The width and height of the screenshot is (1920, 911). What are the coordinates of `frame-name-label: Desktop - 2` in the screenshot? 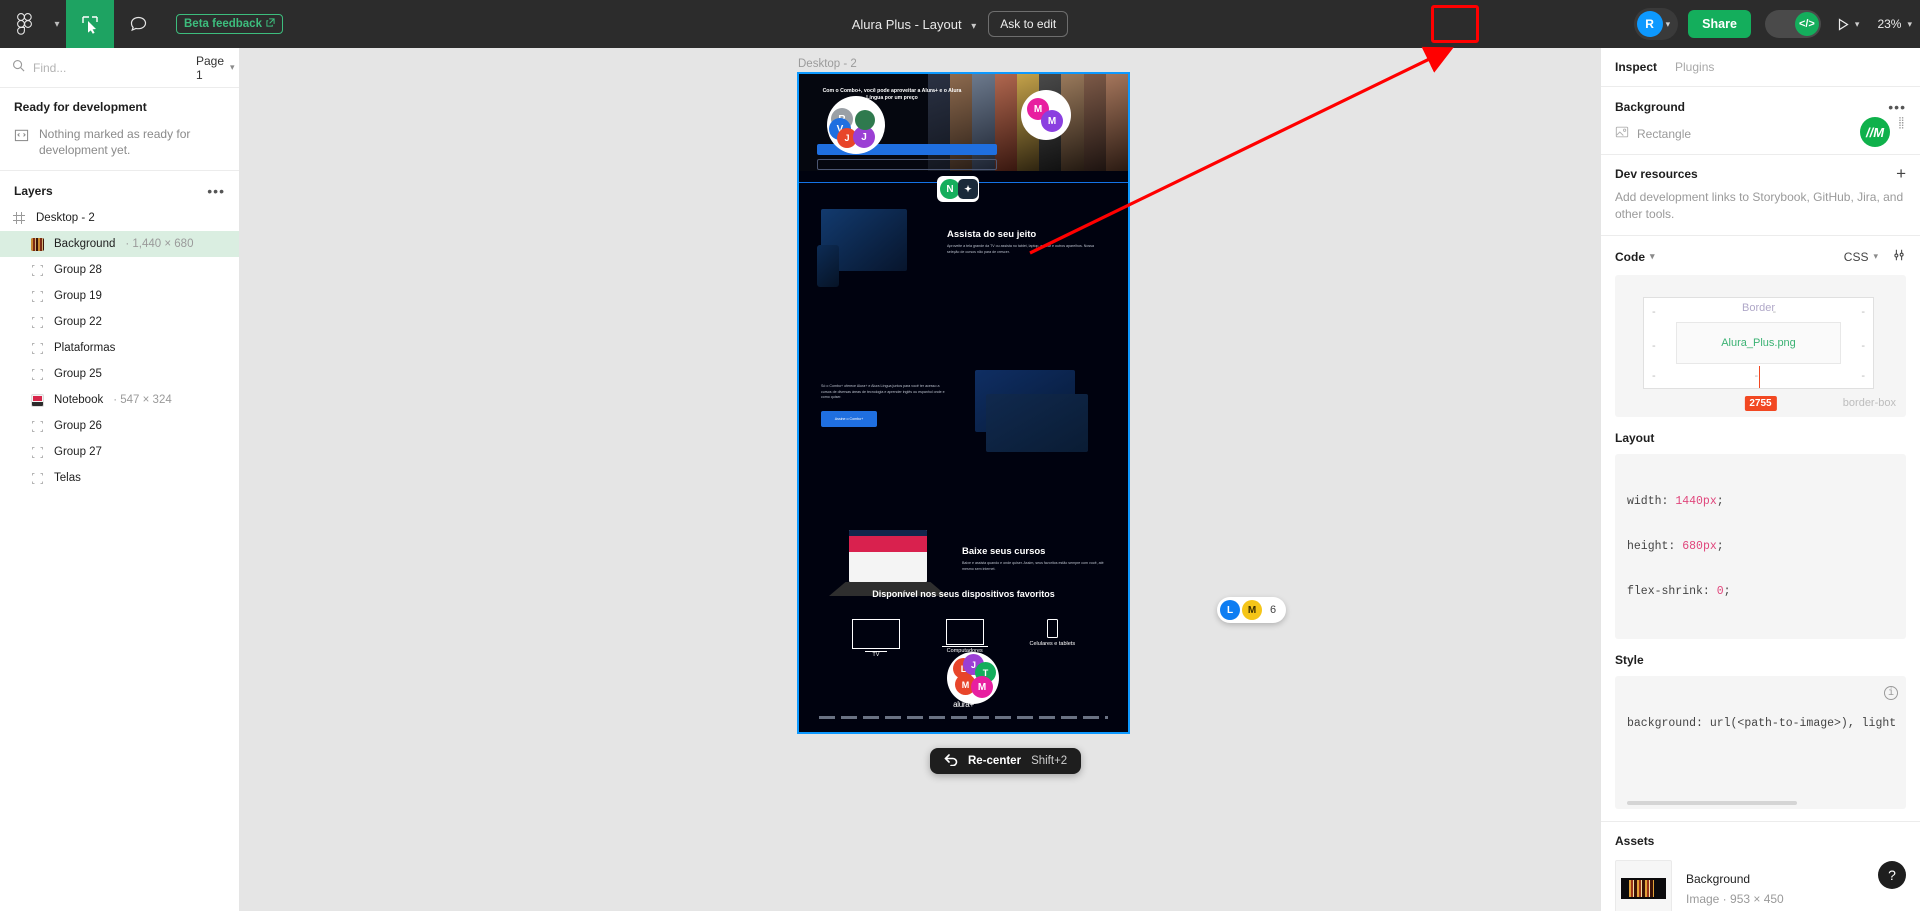 It's located at (827, 64).